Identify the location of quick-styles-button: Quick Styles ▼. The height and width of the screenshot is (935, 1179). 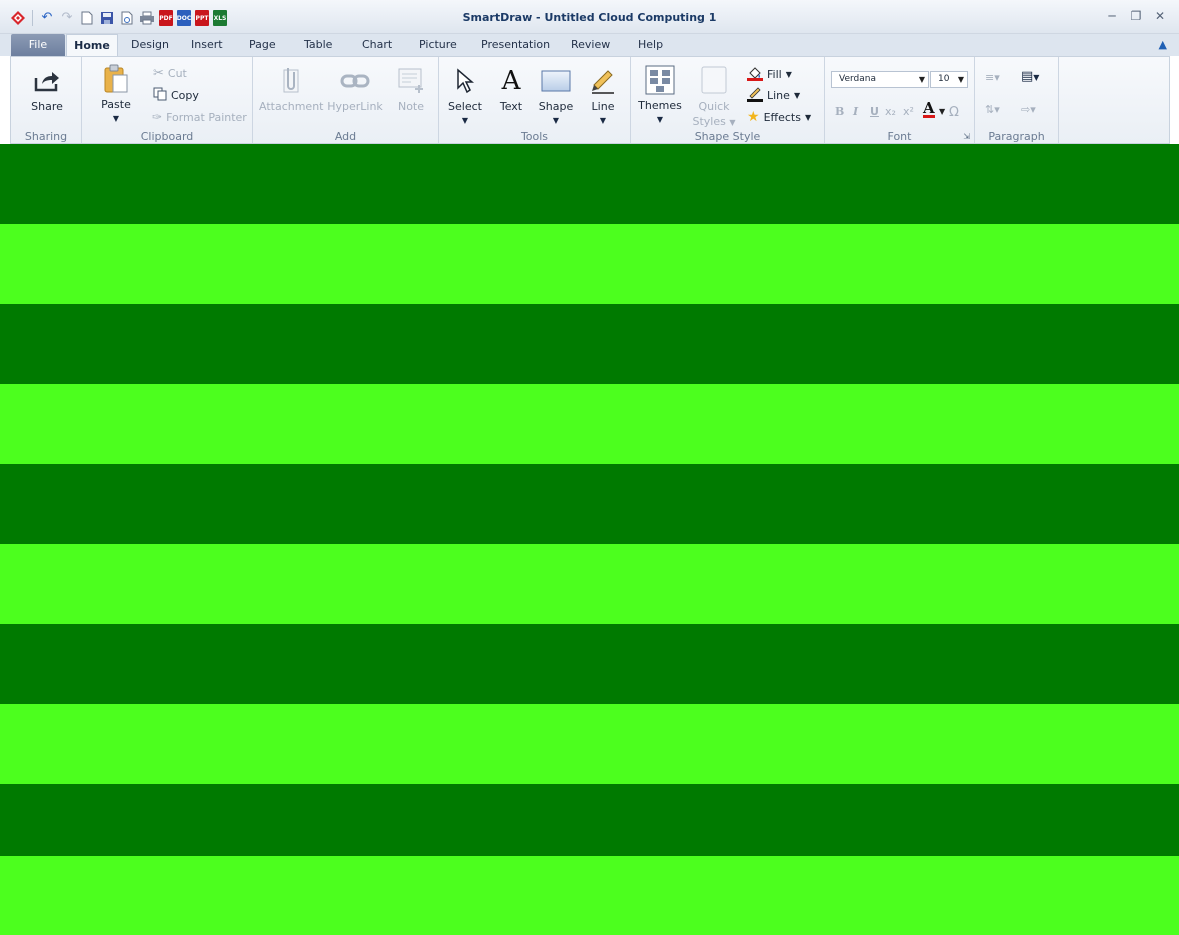
(714, 97).